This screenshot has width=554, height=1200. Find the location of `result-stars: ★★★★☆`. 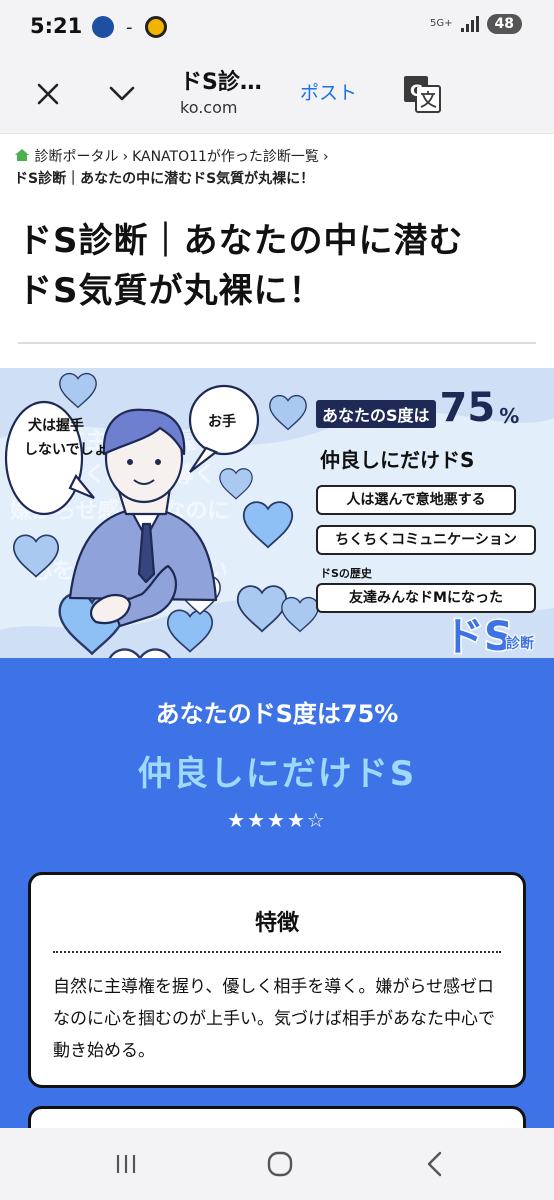

result-stars: ★★★★☆ is located at coordinates (277, 820).